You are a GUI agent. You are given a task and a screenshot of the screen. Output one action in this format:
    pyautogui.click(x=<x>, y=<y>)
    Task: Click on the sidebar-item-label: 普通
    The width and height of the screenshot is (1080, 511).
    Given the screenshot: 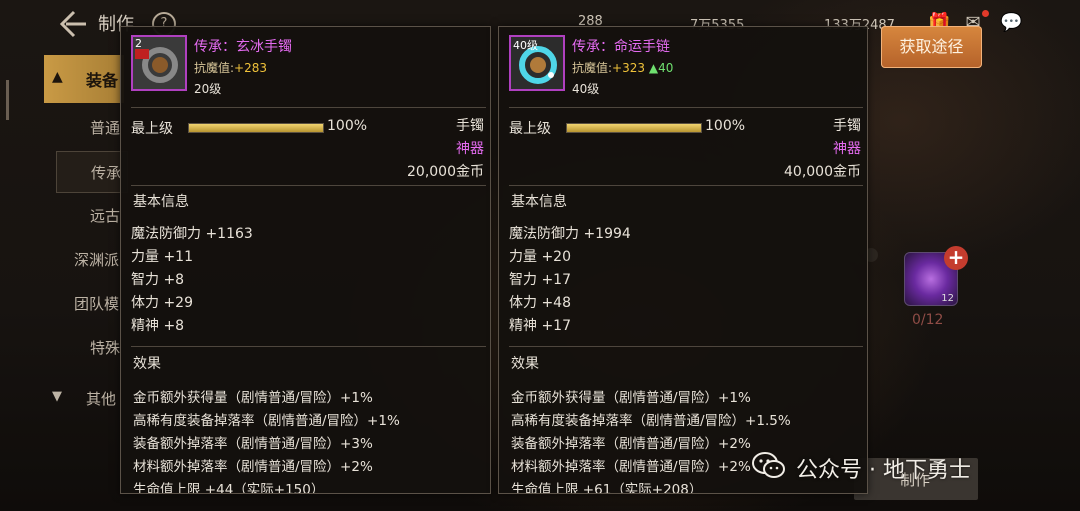 What is the action you would take?
    pyautogui.click(x=105, y=128)
    